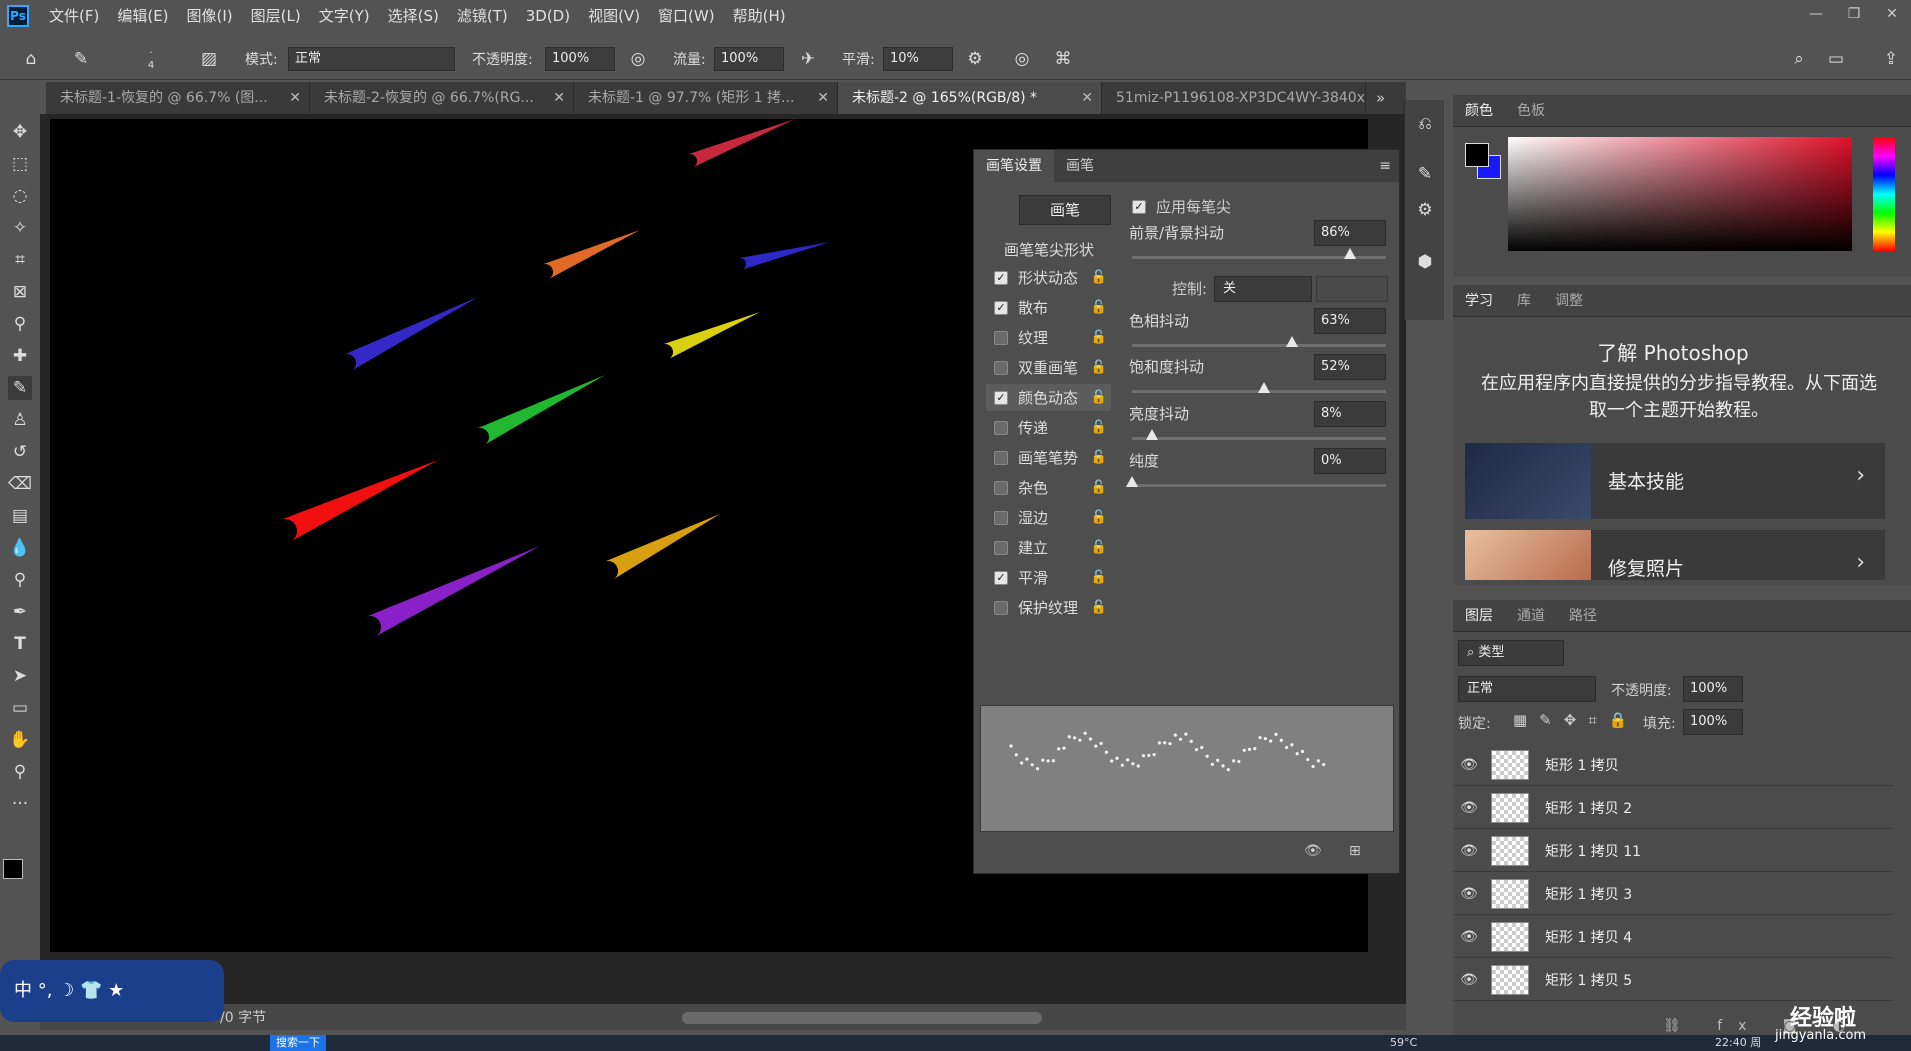 The width and height of the screenshot is (1911, 1051). Describe the element at coordinates (1531, 616) in the screenshot. I see `tab-channels: 通道` at that location.